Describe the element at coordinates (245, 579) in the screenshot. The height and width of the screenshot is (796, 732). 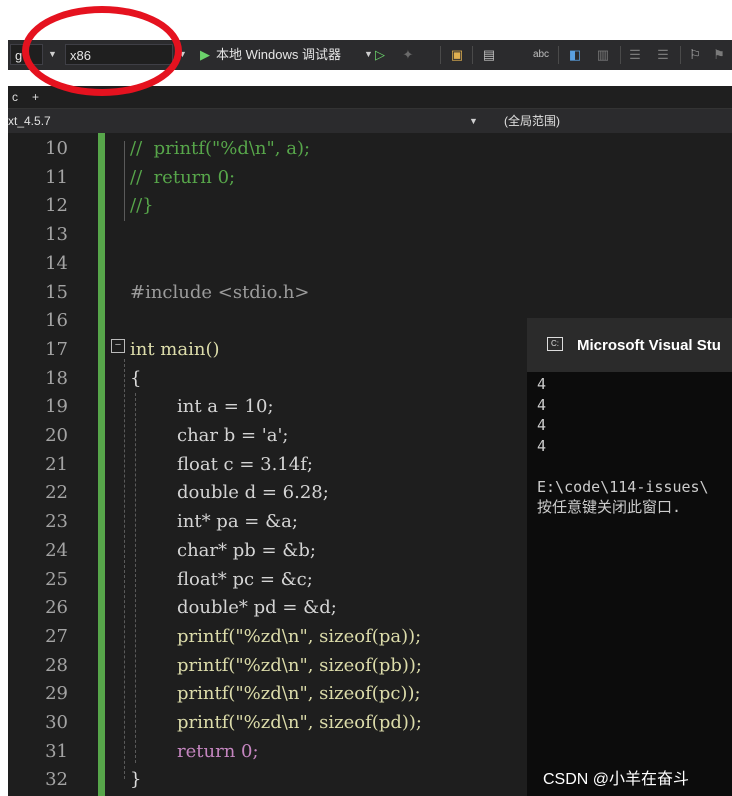
I see `code-line: float* pc = &c;` at that location.